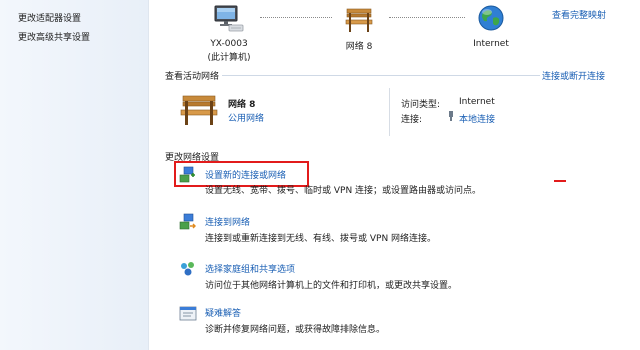 The width and height of the screenshot is (640, 350). I want to click on active-network-name: 网络 8, so click(242, 105).